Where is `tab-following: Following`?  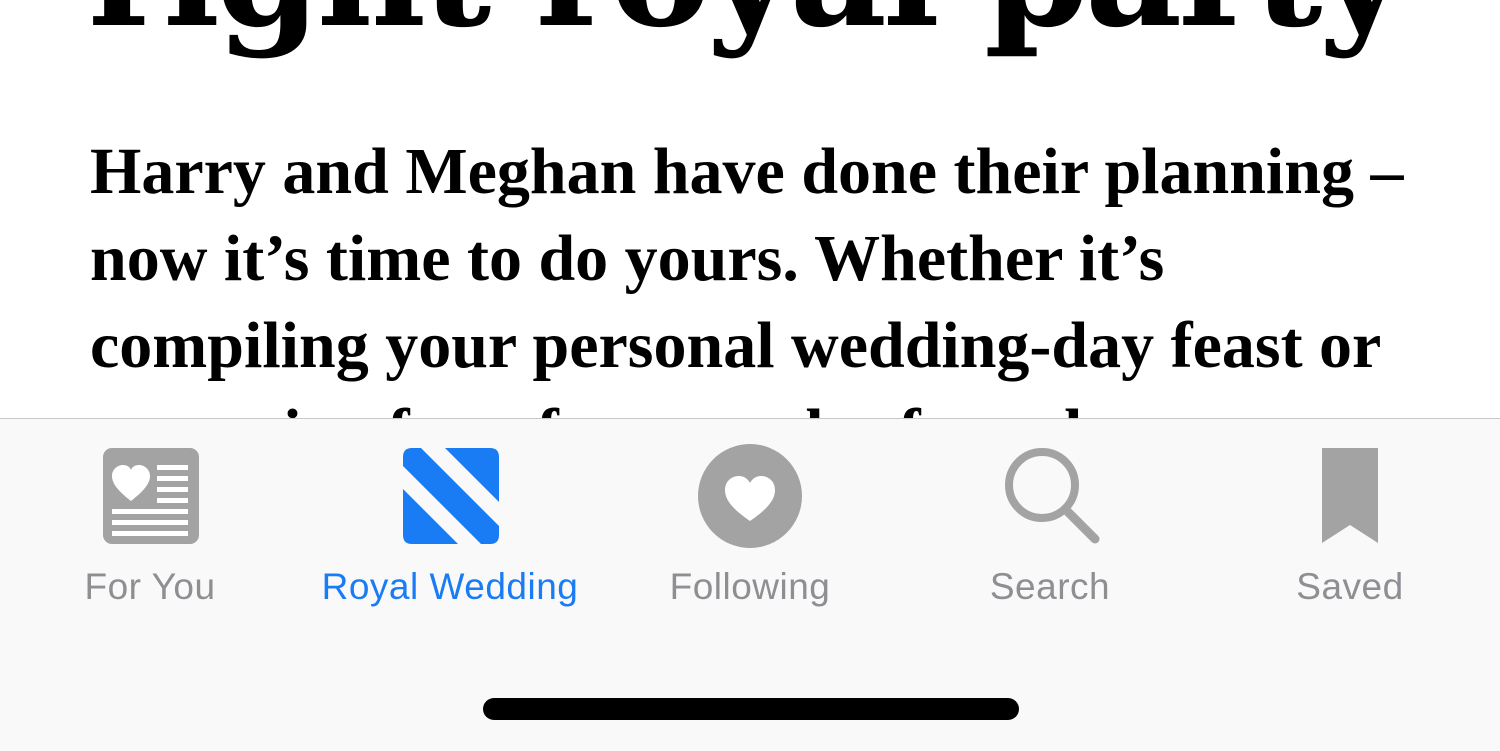 tab-following: Following is located at coordinates (750, 533).